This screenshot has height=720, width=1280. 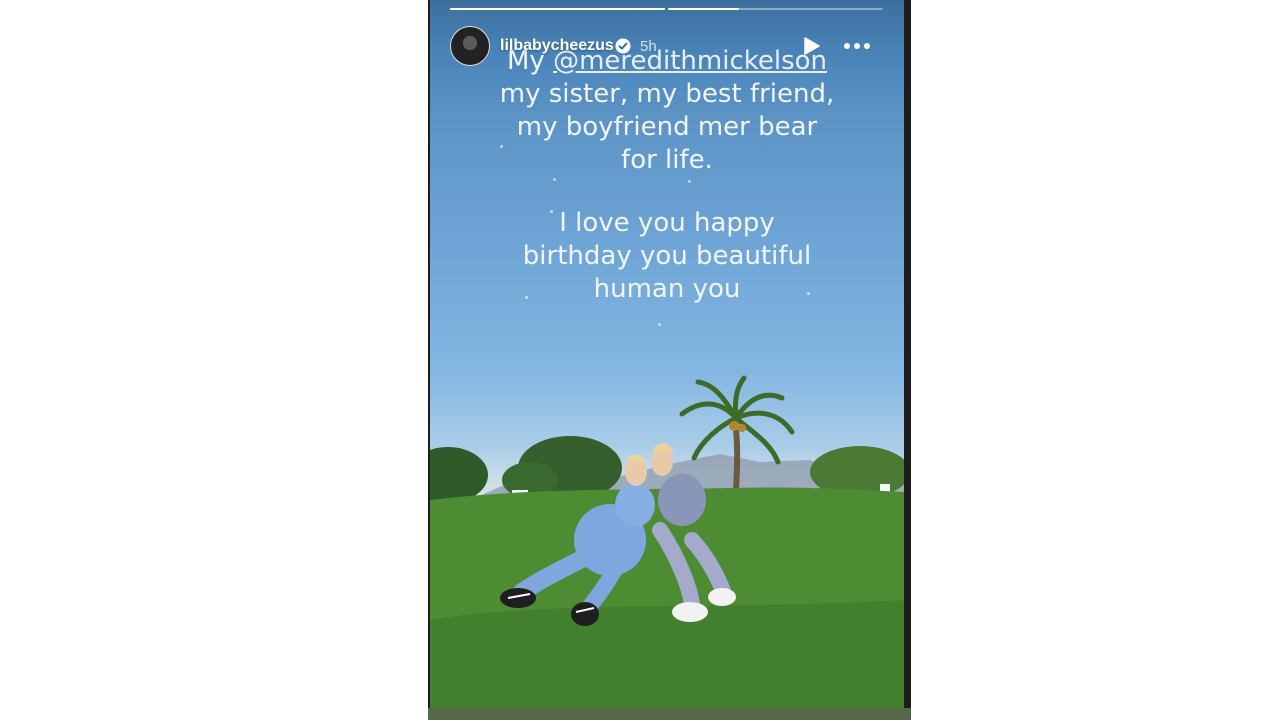 What do you see at coordinates (669, 714) in the screenshot?
I see `story-bottom-bar` at bounding box center [669, 714].